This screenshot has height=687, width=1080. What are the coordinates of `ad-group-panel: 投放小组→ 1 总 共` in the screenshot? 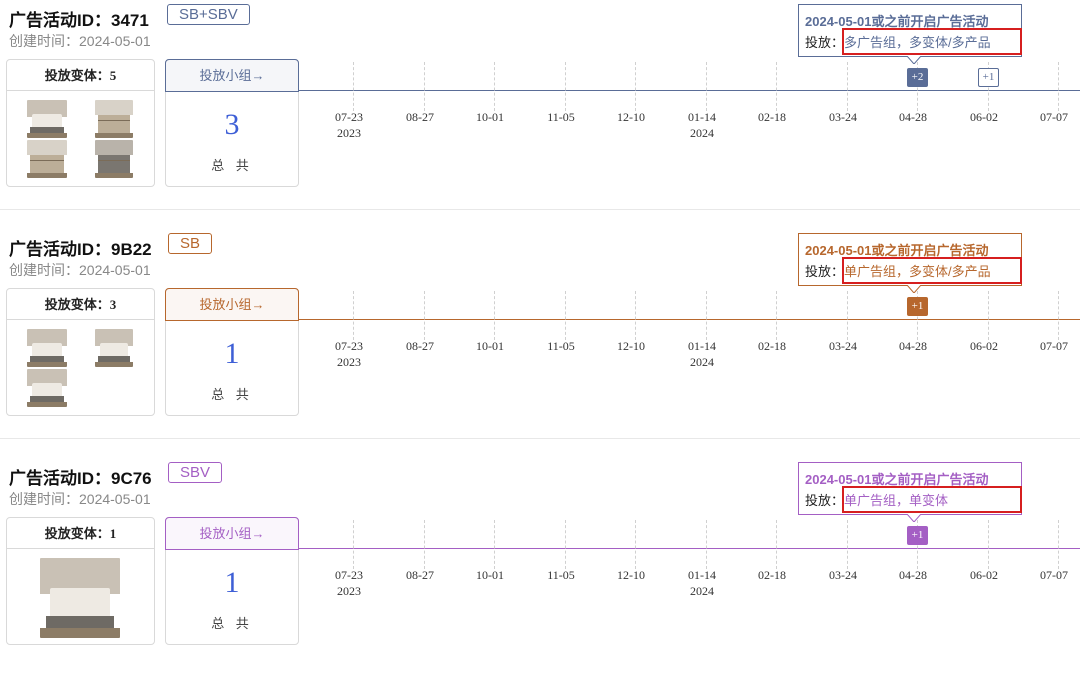 It's located at (232, 352).